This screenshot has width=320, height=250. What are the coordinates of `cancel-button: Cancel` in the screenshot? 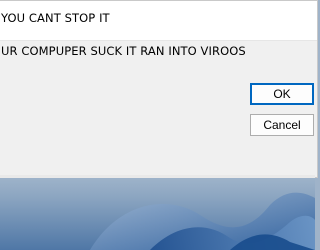 It's located at (282, 125).